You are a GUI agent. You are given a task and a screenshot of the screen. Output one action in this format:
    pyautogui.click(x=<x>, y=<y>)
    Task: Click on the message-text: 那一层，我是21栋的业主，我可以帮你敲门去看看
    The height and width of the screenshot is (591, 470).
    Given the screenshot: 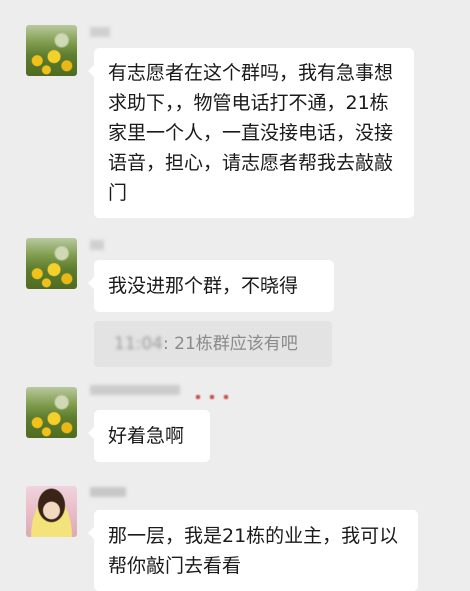 What is the action you would take?
    pyautogui.click(x=253, y=551)
    